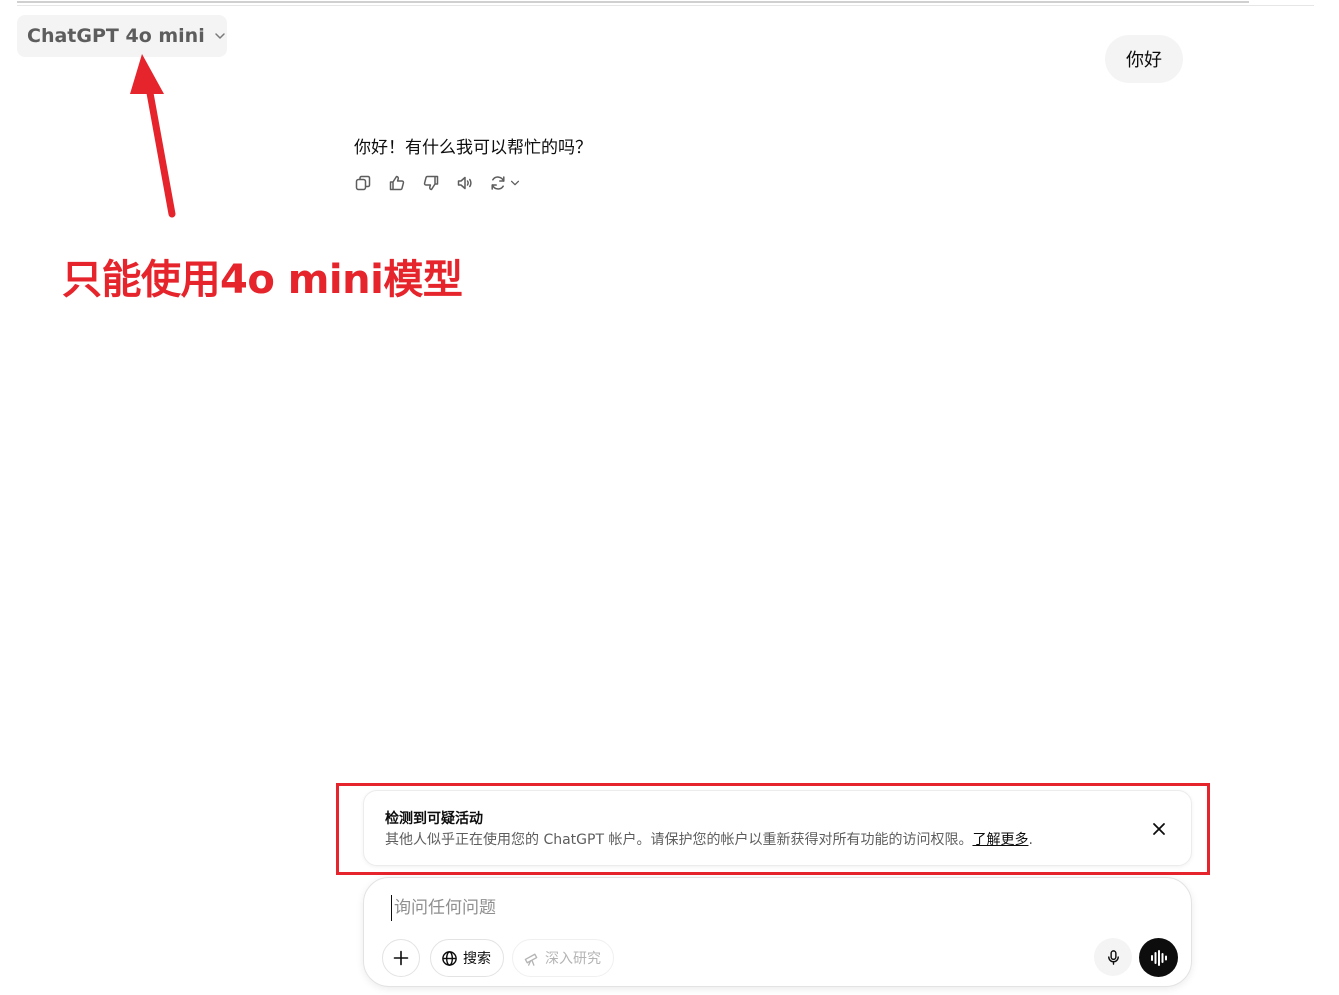 This screenshot has width=1339, height=995. Describe the element at coordinates (473, 148) in the screenshot. I see `assistant-message-text: 你好！有什么我可以帮忙的吗？` at that location.